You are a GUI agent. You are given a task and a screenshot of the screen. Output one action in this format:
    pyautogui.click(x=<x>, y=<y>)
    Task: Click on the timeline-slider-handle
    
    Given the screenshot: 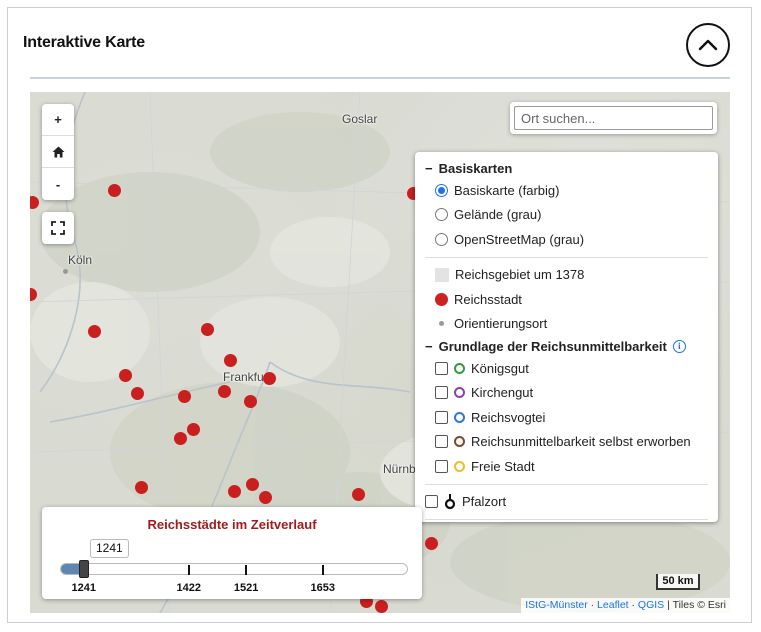 What is the action you would take?
    pyautogui.click(x=83, y=569)
    